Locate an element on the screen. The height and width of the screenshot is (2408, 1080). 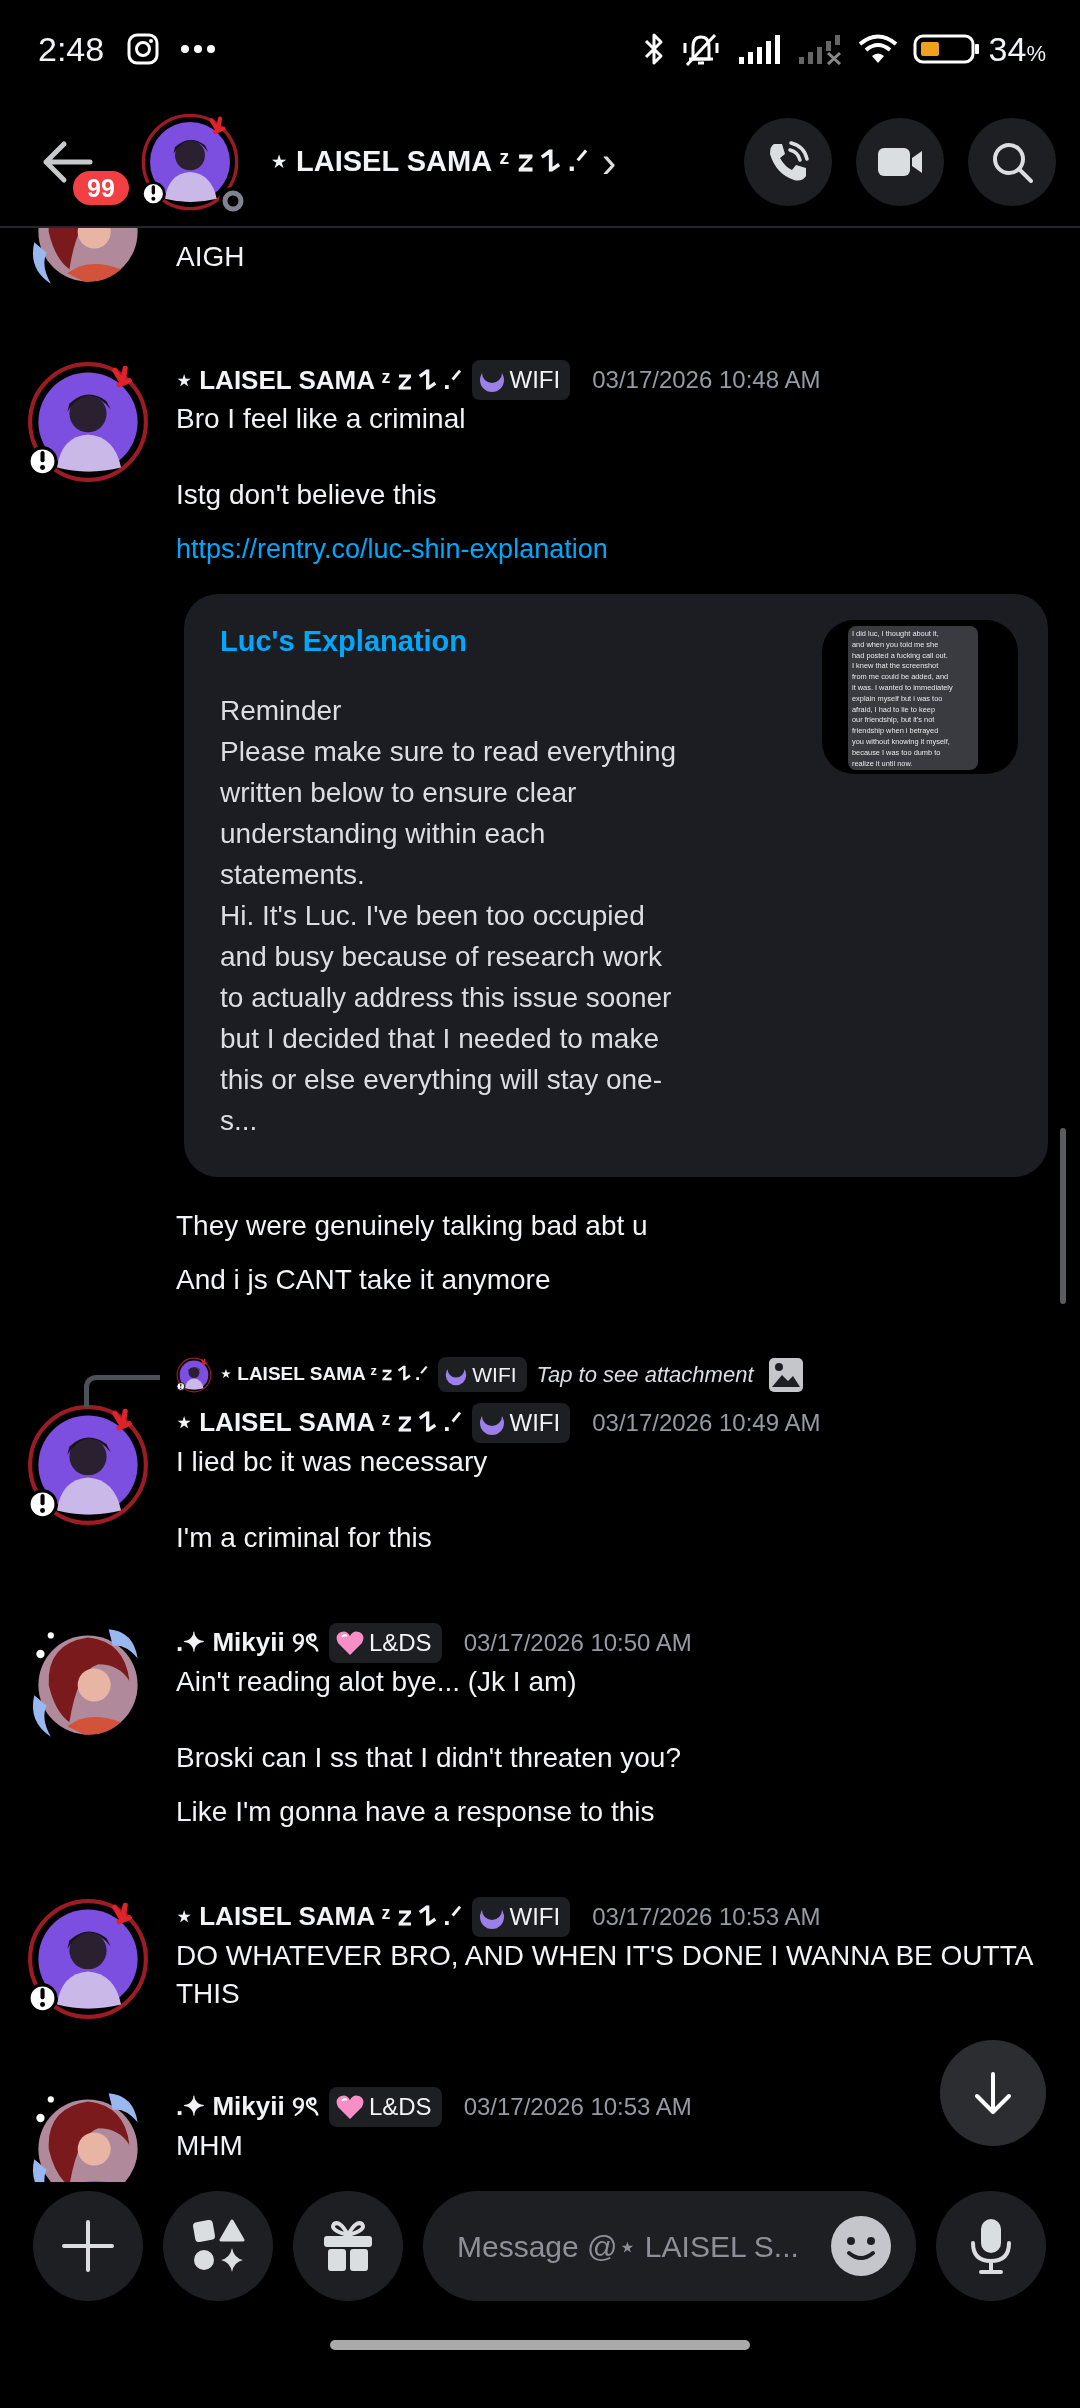
reply-avatar is located at coordinates (194, 1374).